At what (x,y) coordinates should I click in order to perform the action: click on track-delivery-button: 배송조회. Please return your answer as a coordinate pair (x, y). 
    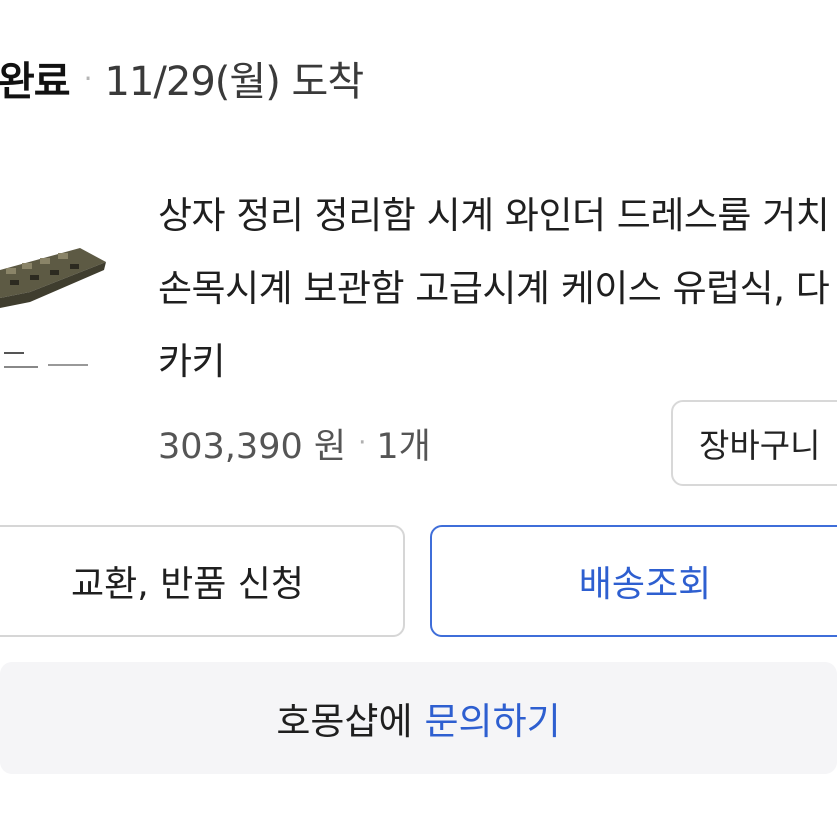
    Looking at the image, I should click on (633, 581).